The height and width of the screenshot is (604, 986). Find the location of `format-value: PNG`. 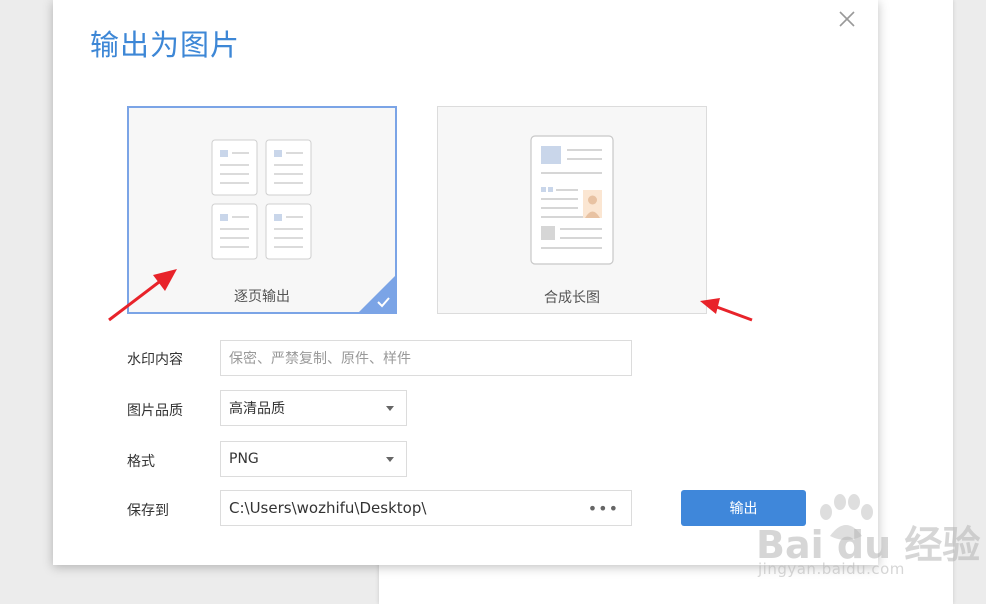

format-value: PNG is located at coordinates (244, 459).